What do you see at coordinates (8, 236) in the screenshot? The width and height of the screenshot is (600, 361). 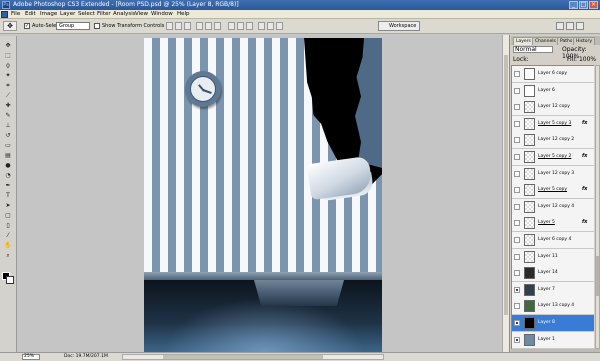 I see `eyedropper-icon: ⁄` at bounding box center [8, 236].